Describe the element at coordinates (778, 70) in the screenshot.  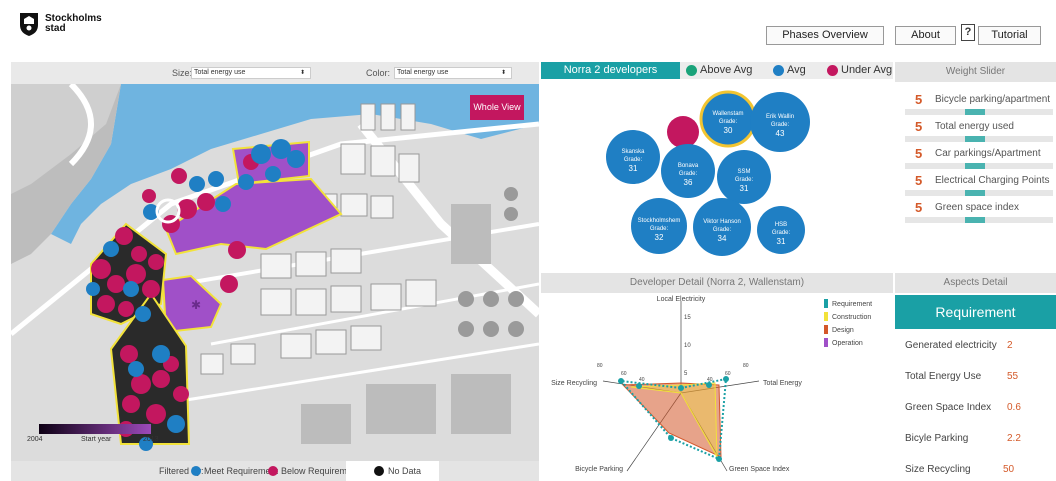
I see `avg-dot-icon` at that location.